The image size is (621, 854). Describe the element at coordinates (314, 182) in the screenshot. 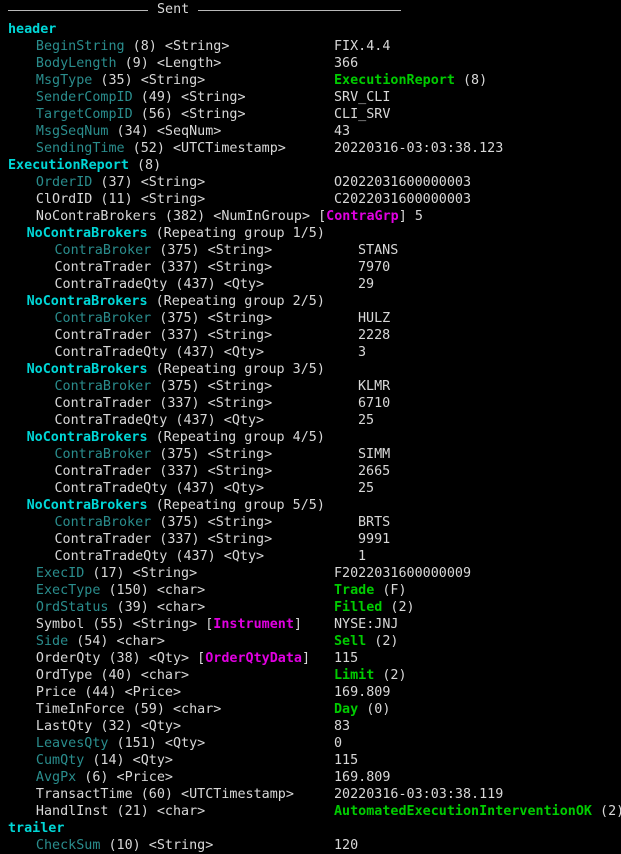

I see `field-row: OrderID (37) <String> O2022031600000003` at that location.